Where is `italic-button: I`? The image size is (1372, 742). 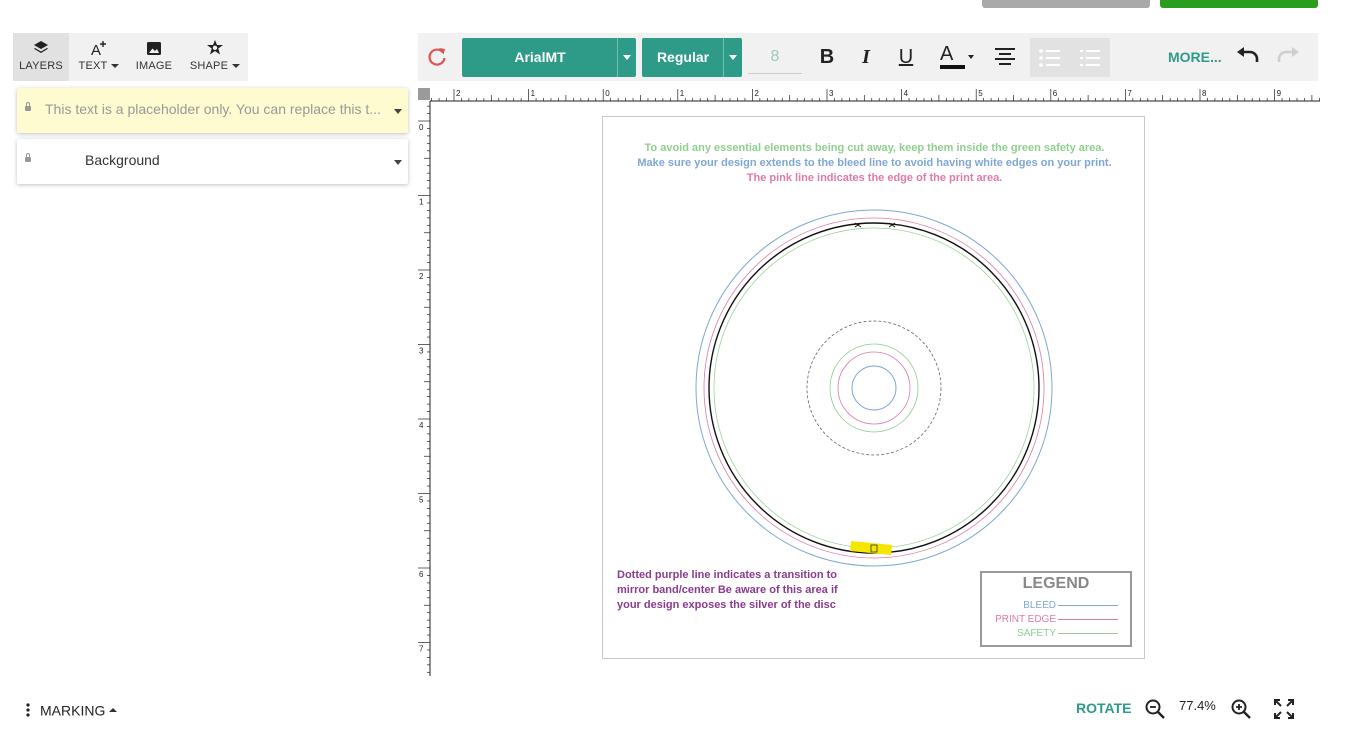
italic-button: I is located at coordinates (866, 57).